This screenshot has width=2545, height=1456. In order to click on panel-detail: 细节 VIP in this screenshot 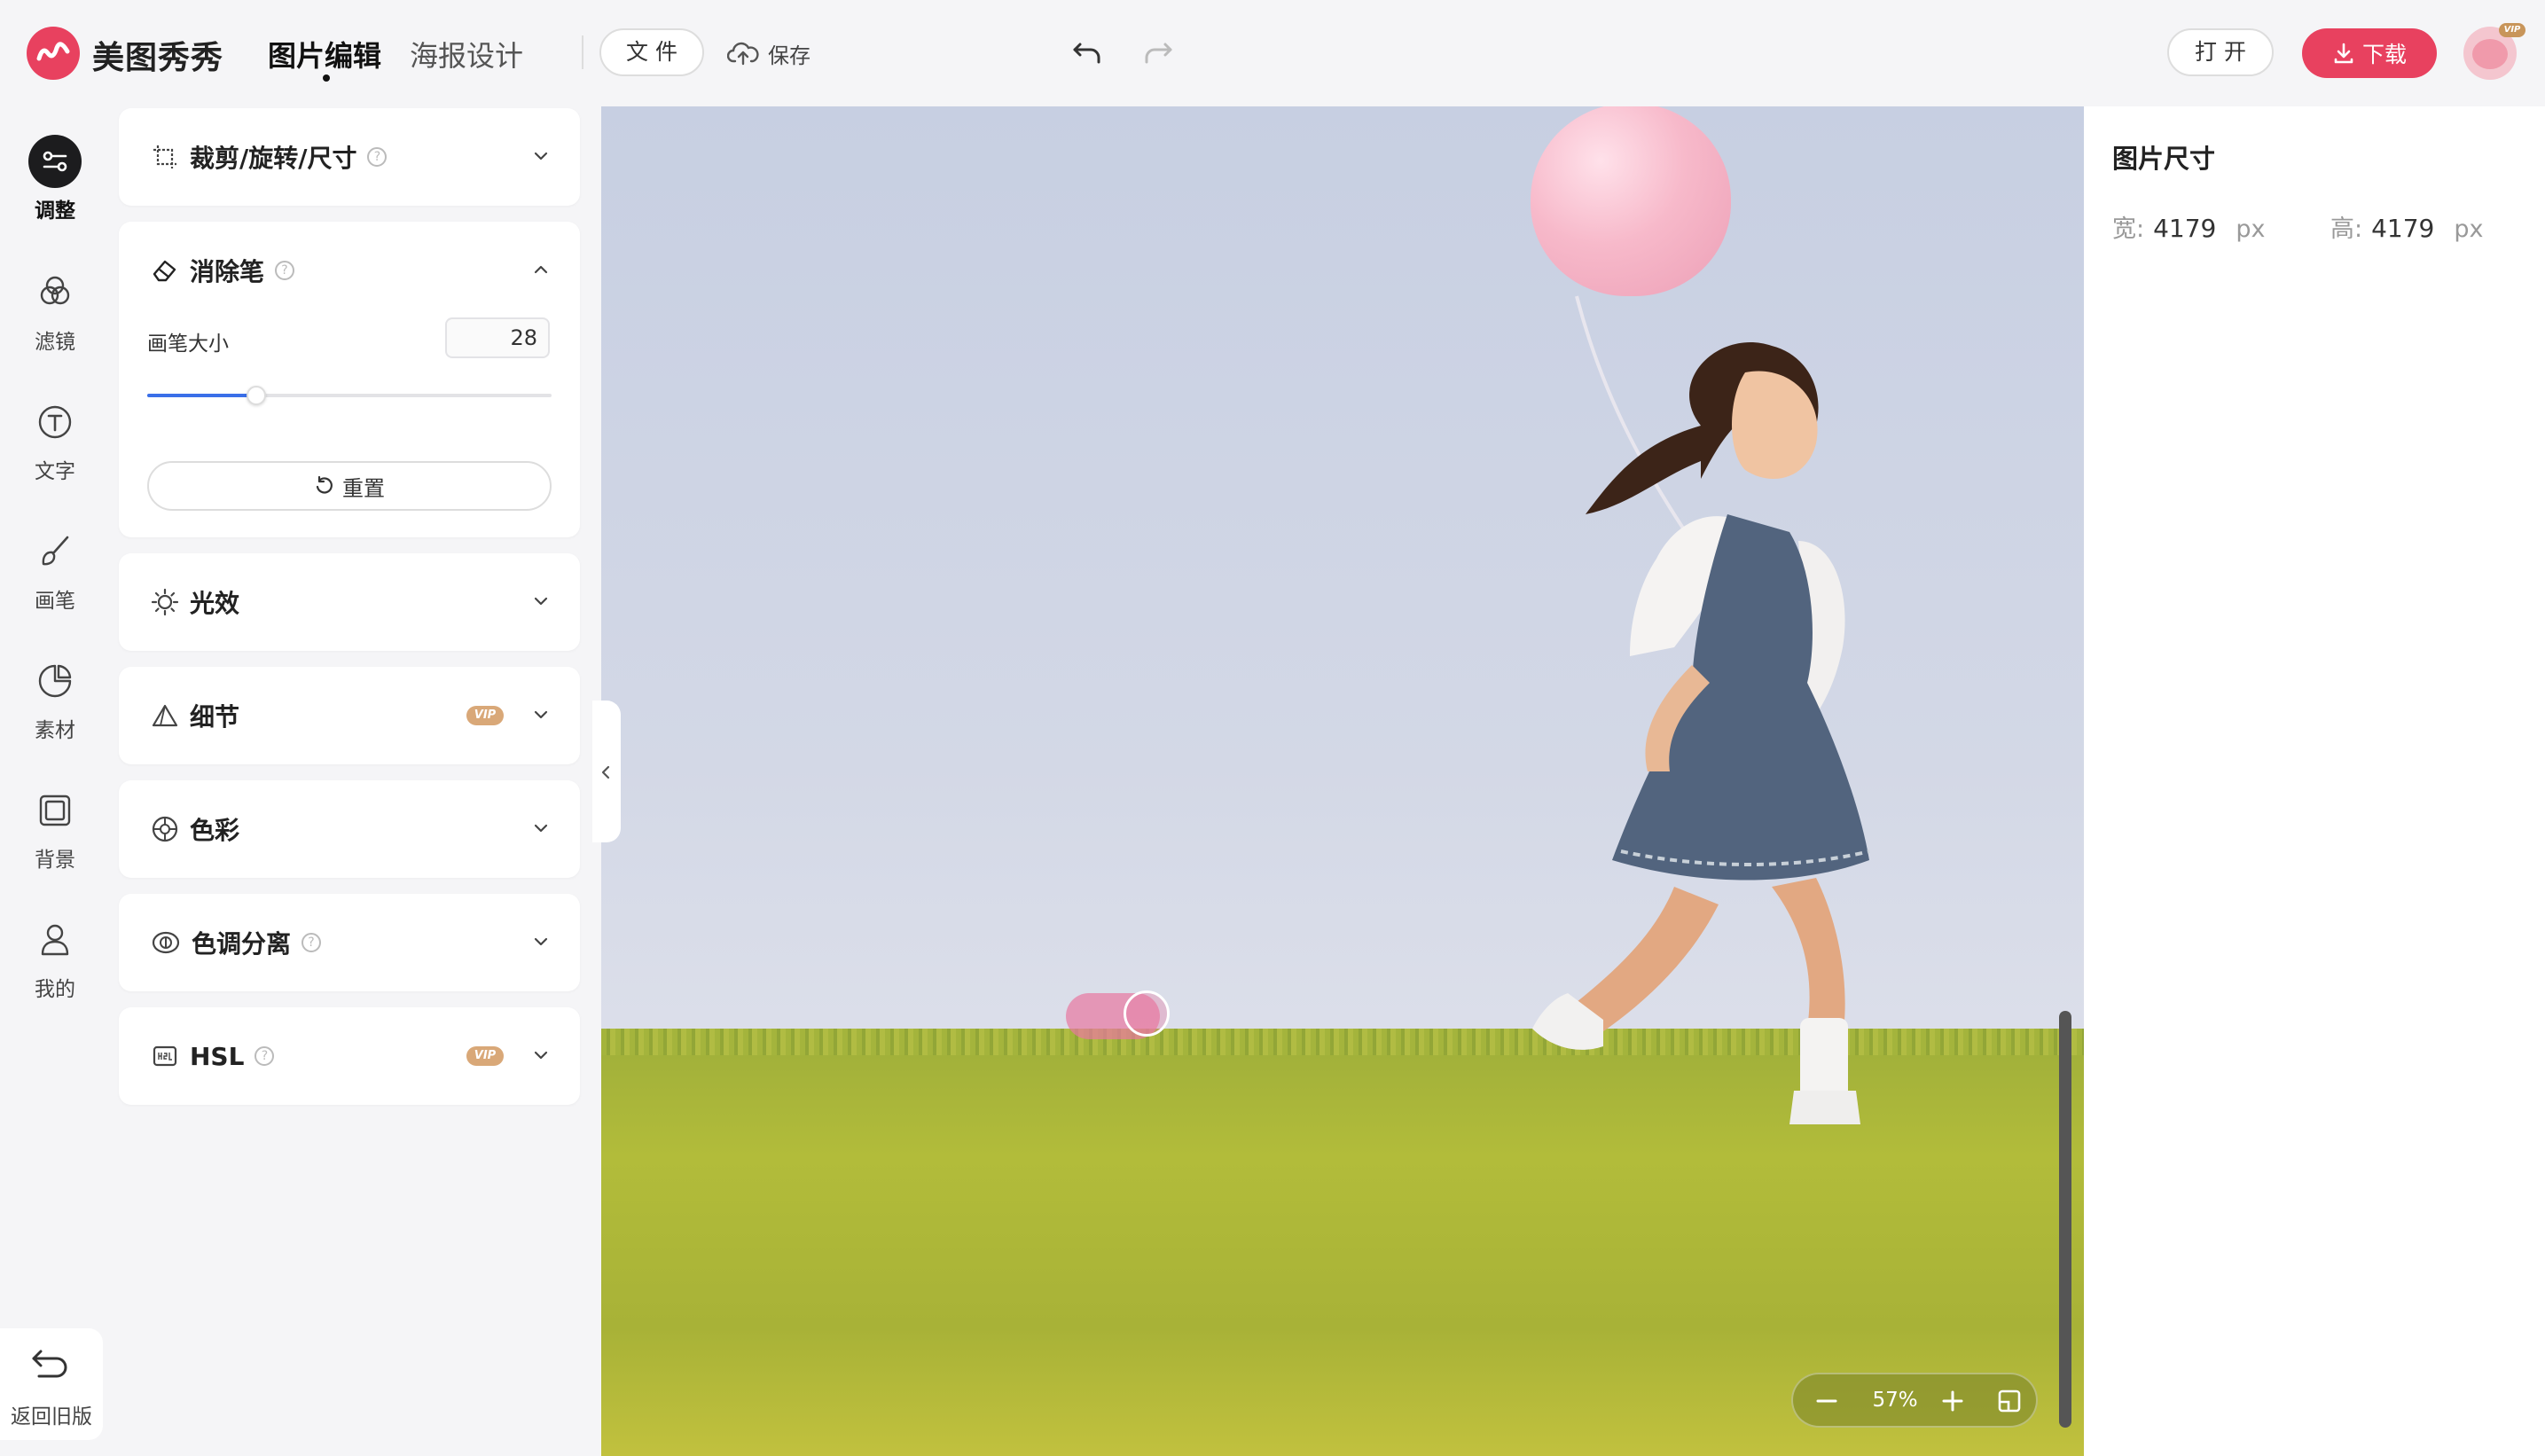, I will do `click(349, 715)`.